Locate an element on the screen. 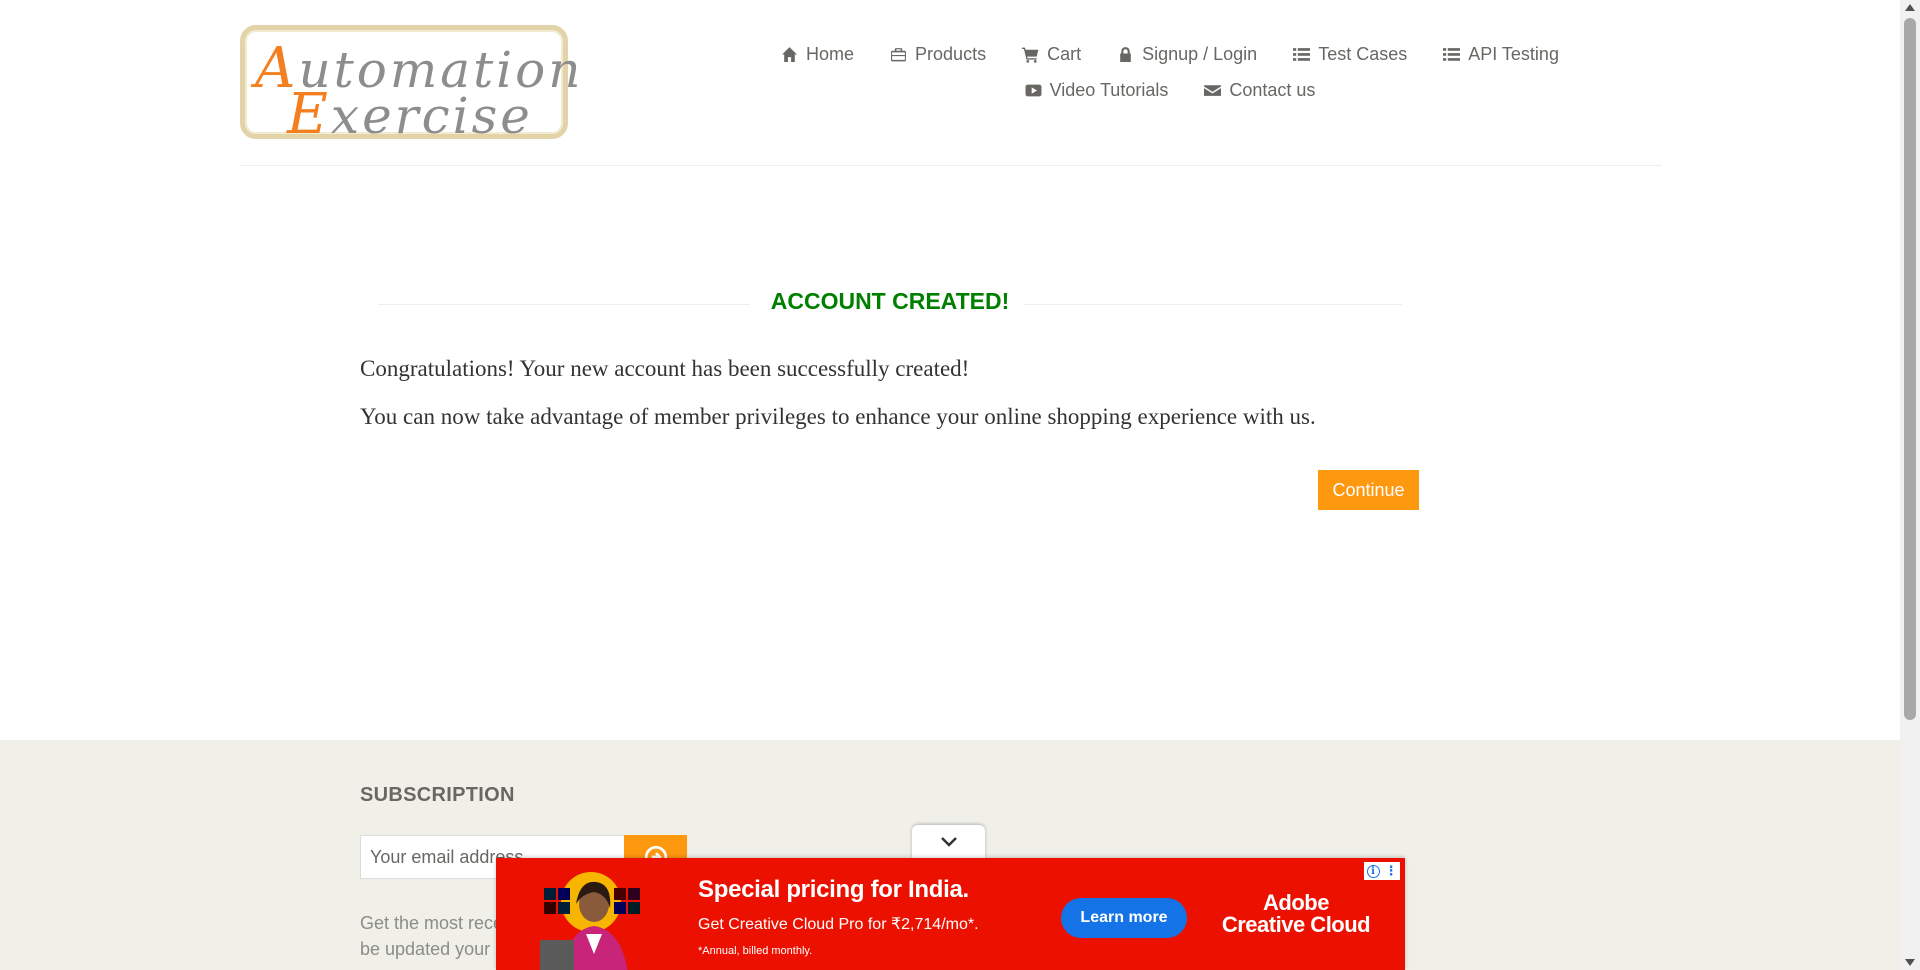 This screenshot has height=970, width=1920. nav-test-cases-label: Test Cases is located at coordinates (1363, 53).